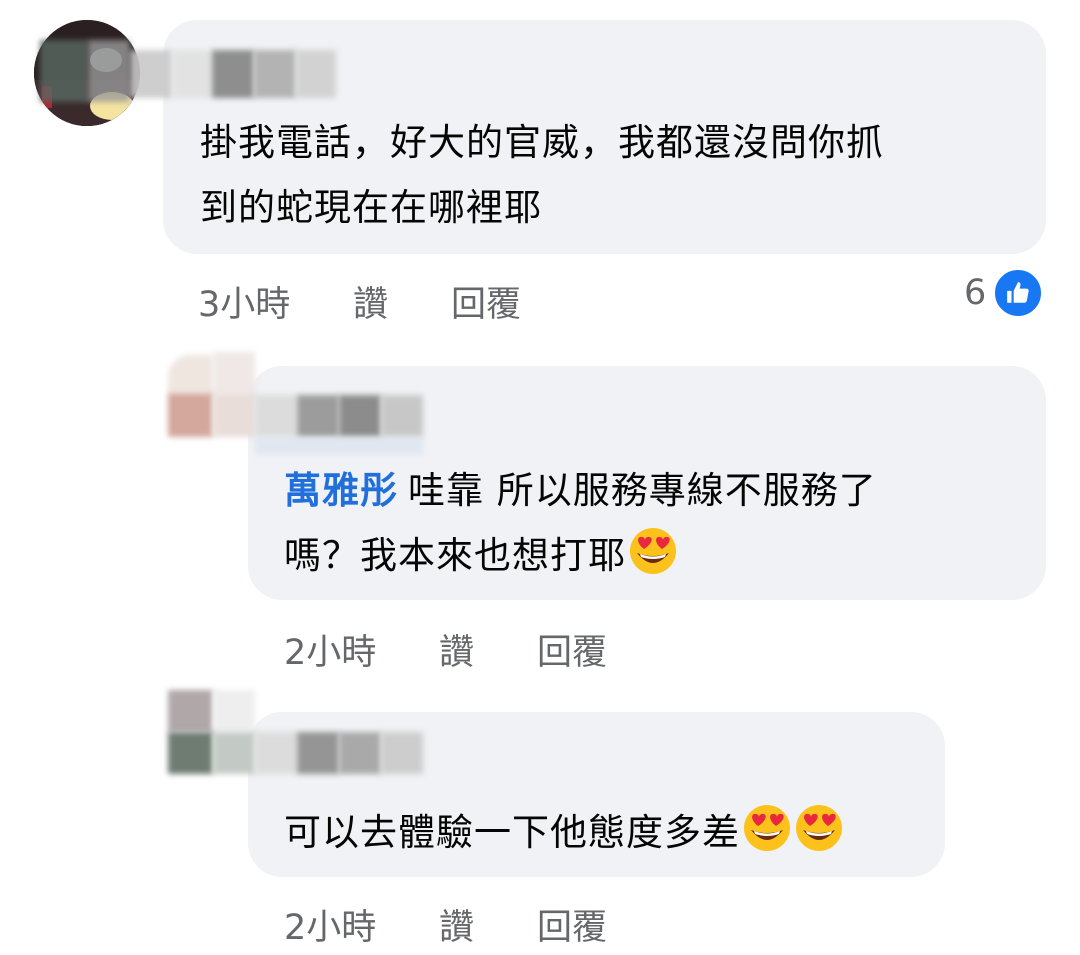 The height and width of the screenshot is (955, 1080). What do you see at coordinates (1018, 293) in the screenshot?
I see `like-reaction-icon` at bounding box center [1018, 293].